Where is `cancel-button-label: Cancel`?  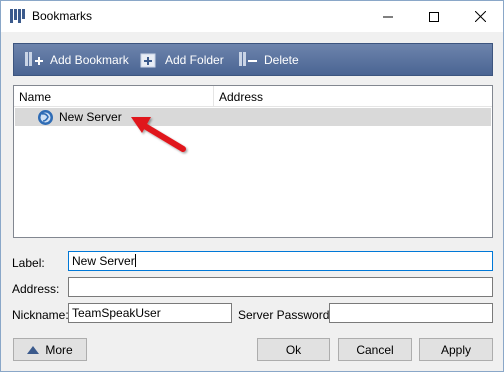 cancel-button-label: Cancel is located at coordinates (375, 349).